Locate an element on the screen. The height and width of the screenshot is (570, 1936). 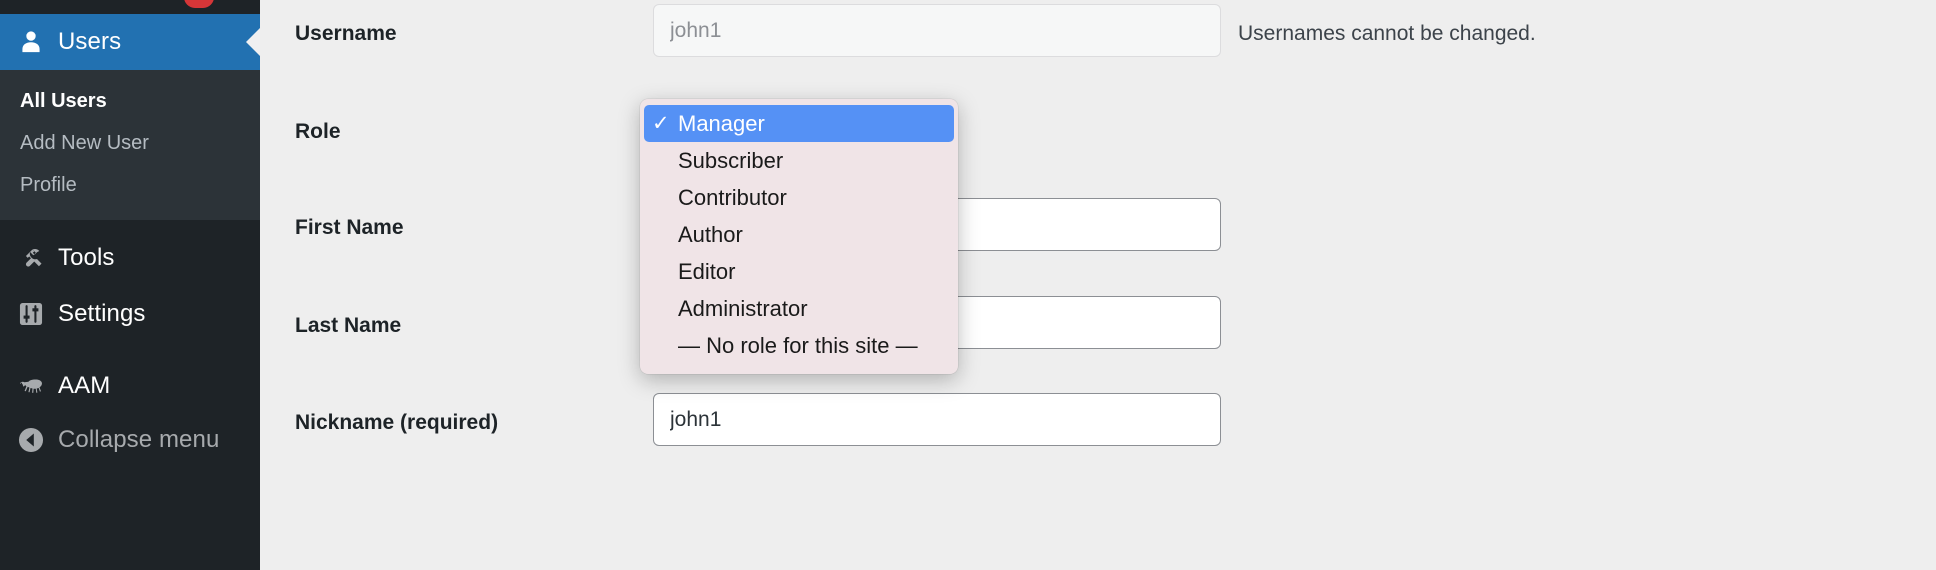
sidebar-item-label: Settings is located at coordinates (102, 313).